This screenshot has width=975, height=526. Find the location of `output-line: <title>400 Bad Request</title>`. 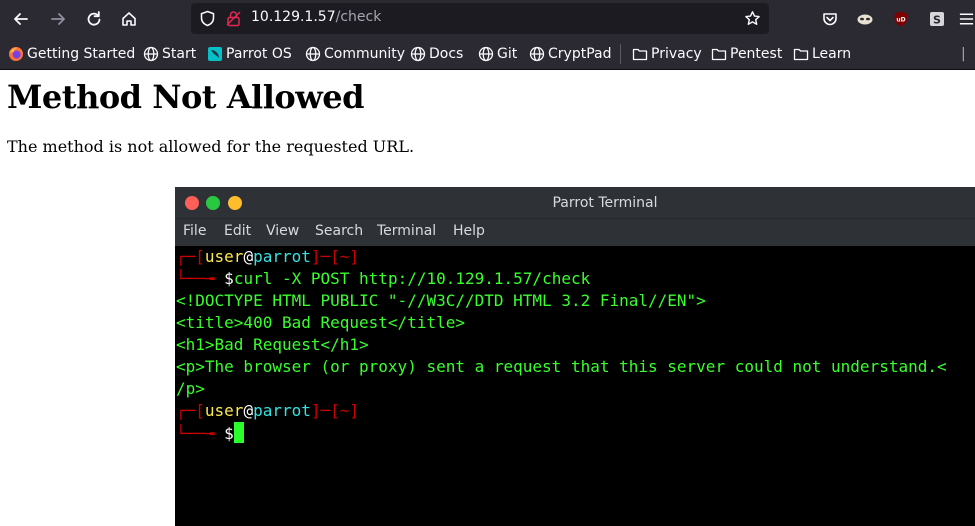

output-line: <title>400 Bad Request</title> is located at coordinates (320, 322).